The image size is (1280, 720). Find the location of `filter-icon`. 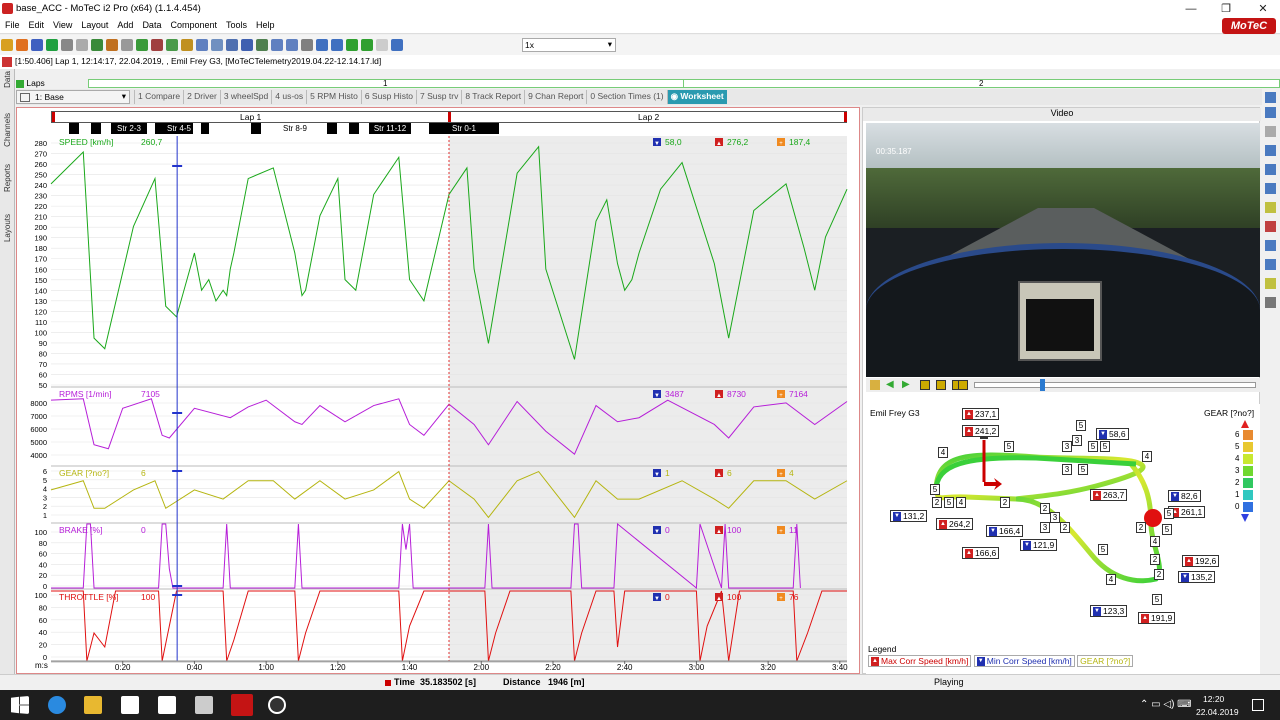

filter-icon is located at coordinates (112, 45).